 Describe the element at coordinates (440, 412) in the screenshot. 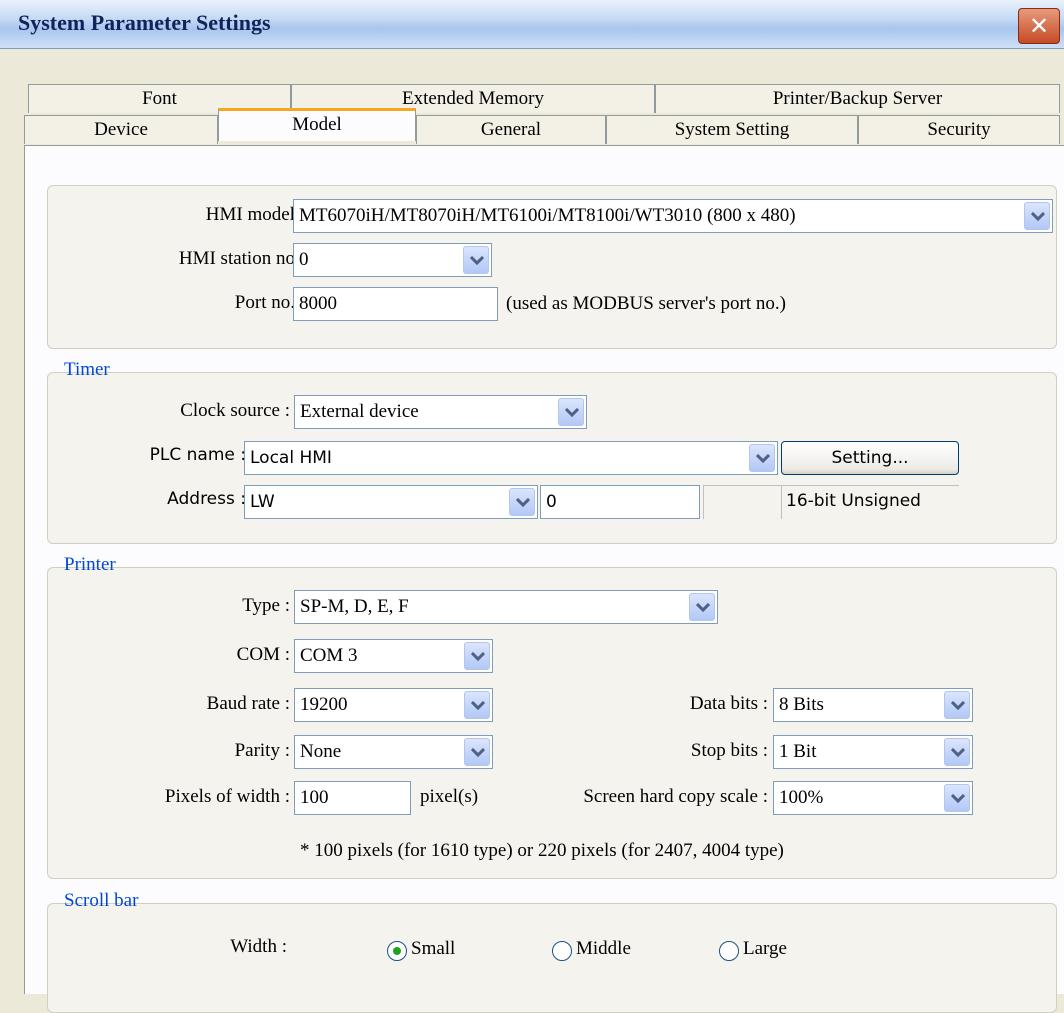

I see `clock-source-select: External device` at that location.